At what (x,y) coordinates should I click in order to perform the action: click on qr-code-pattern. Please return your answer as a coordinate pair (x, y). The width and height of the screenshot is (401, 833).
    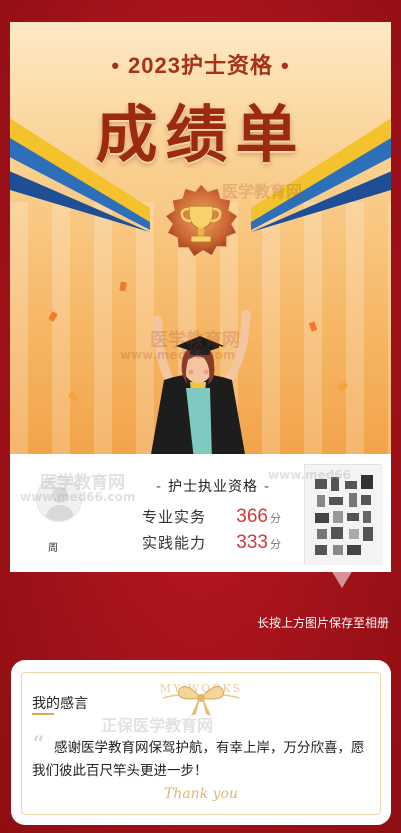
    Looking at the image, I should click on (344, 515).